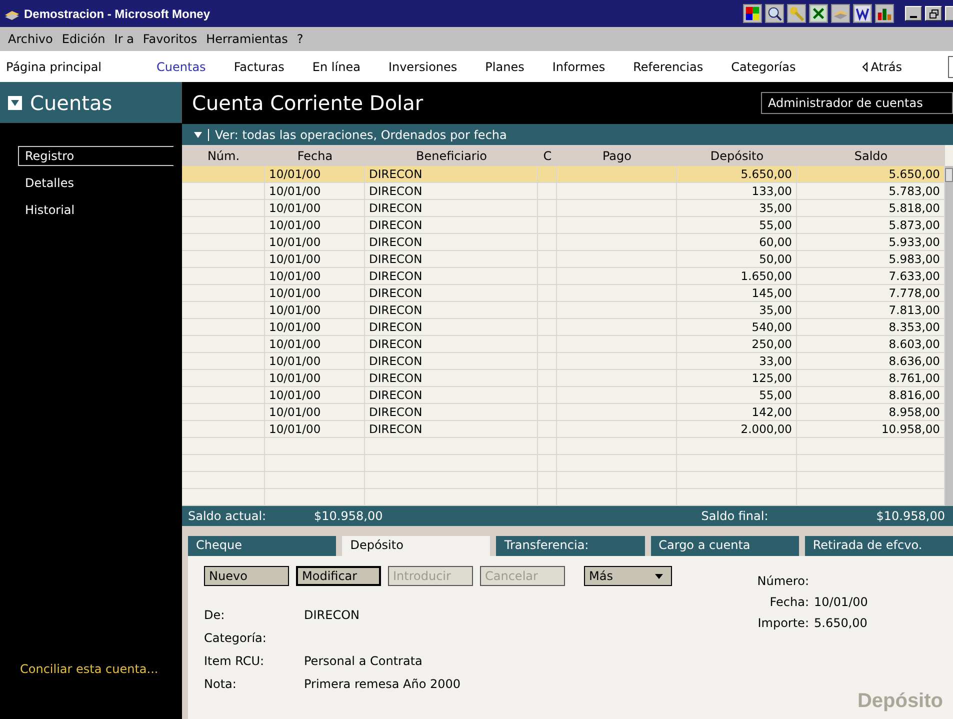  Describe the element at coordinates (563, 208) in the screenshot. I see `table-row: 10/01/00 DIRECON 35,00 5.818,00` at that location.